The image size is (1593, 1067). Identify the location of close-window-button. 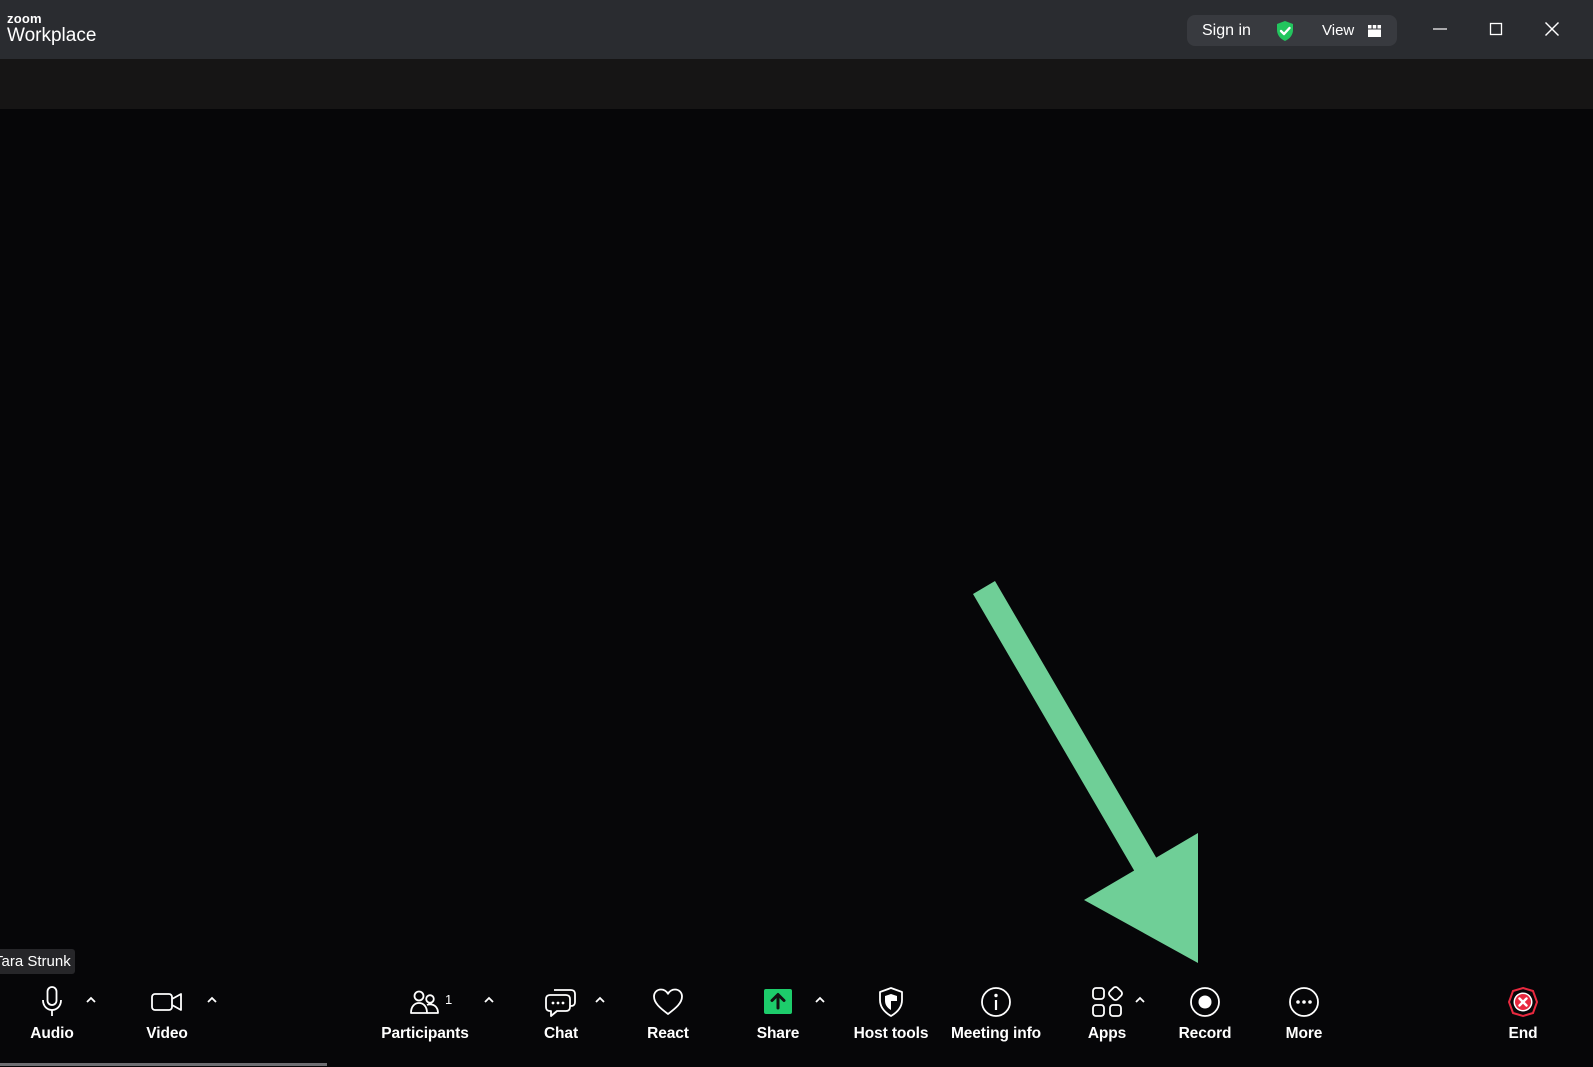
(1552, 29).